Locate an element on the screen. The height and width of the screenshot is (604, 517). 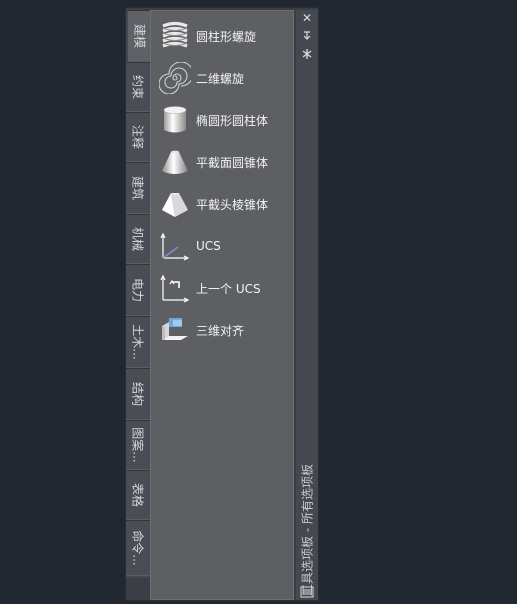
frustum-pyramid-icon is located at coordinates (175, 205).